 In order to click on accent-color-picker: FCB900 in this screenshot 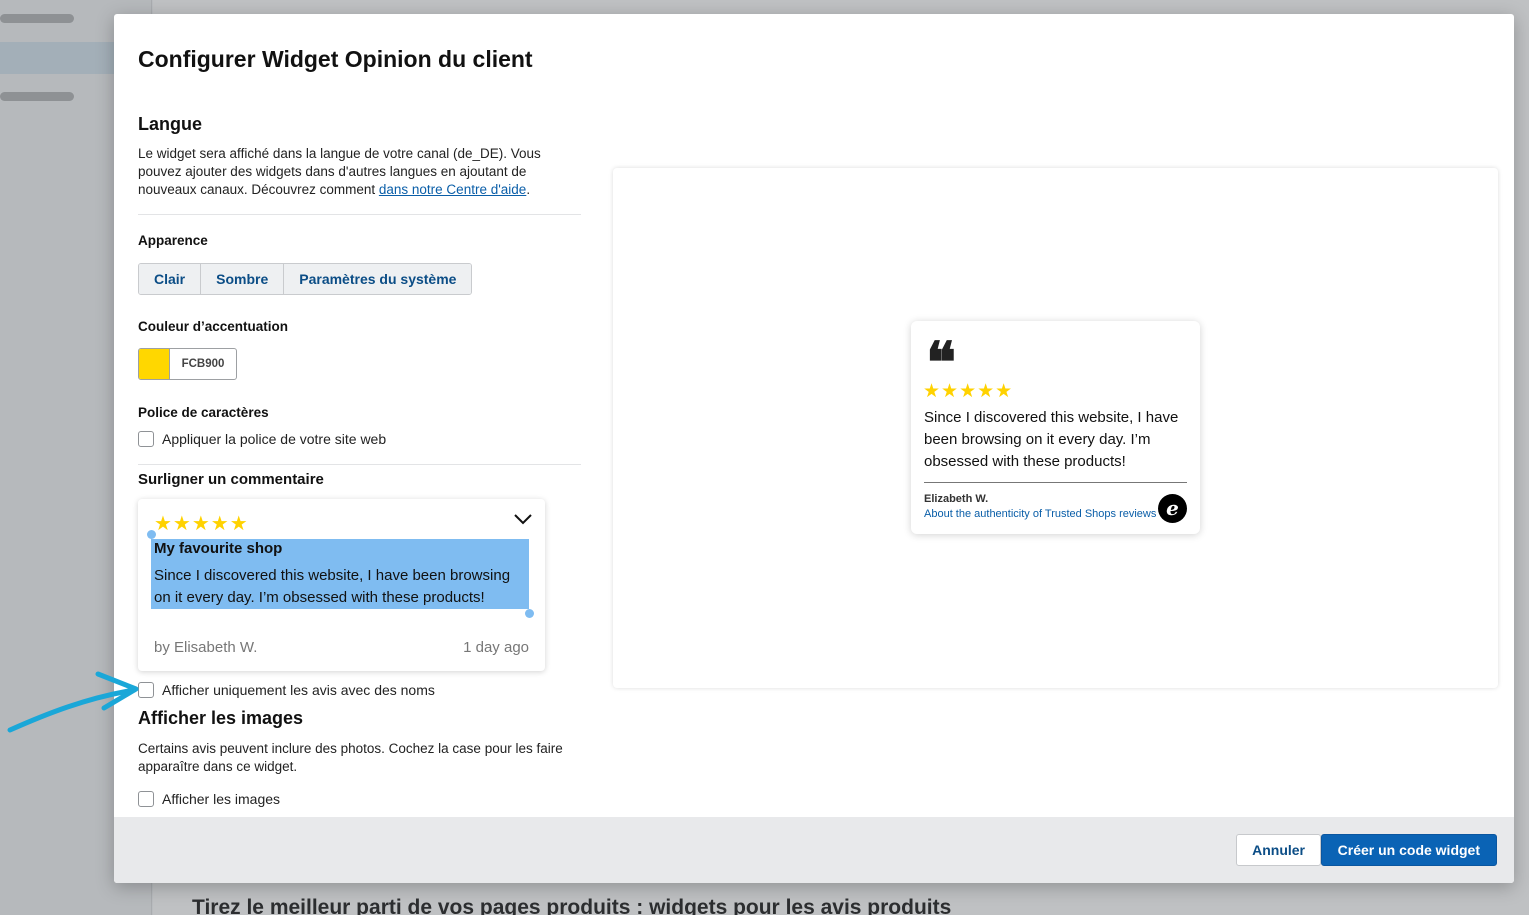, I will do `click(187, 364)`.